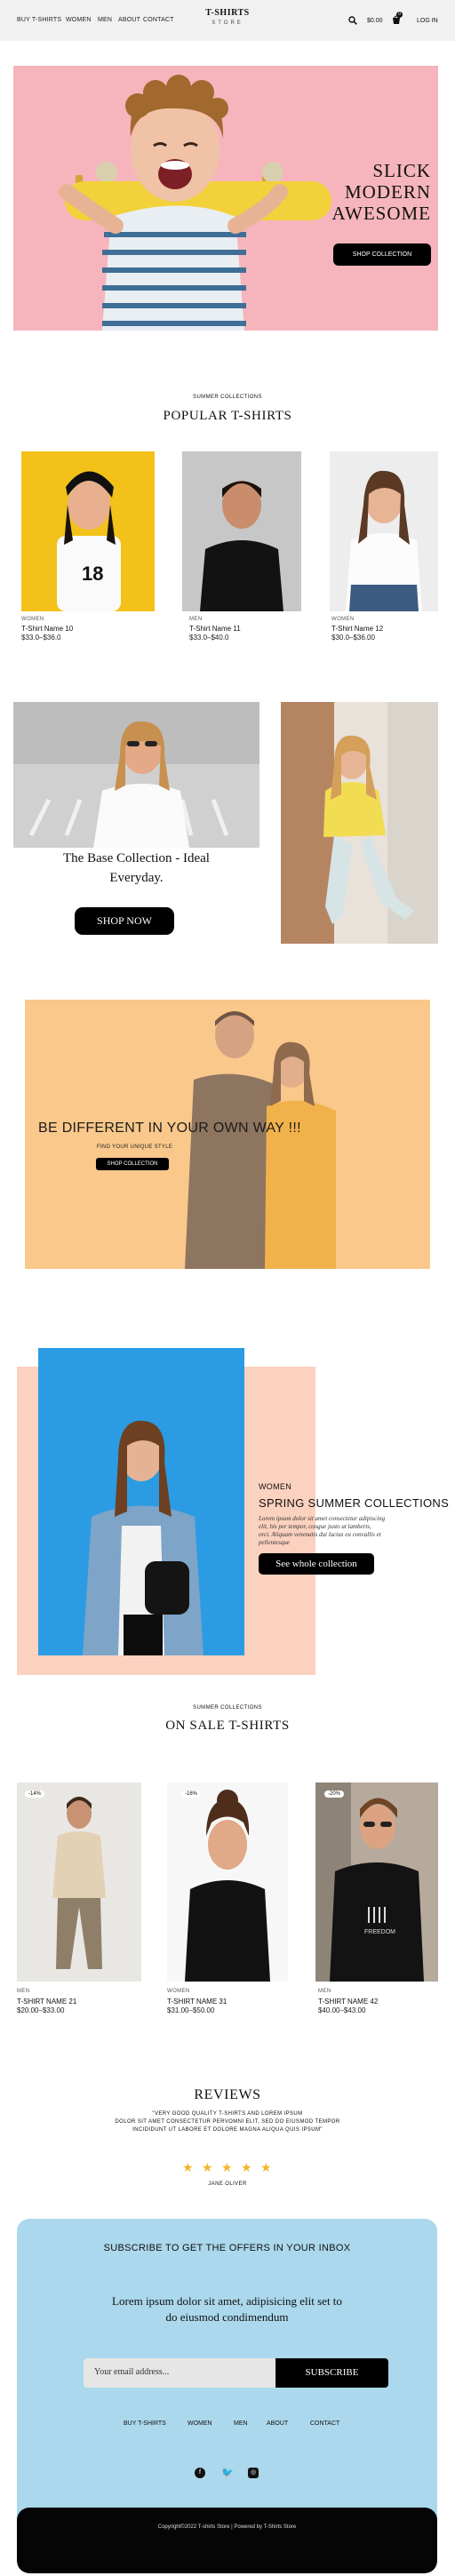  What do you see at coordinates (132, 1164) in the screenshot?
I see `promo-shop-collection-button: SHOP COLLECTION` at bounding box center [132, 1164].